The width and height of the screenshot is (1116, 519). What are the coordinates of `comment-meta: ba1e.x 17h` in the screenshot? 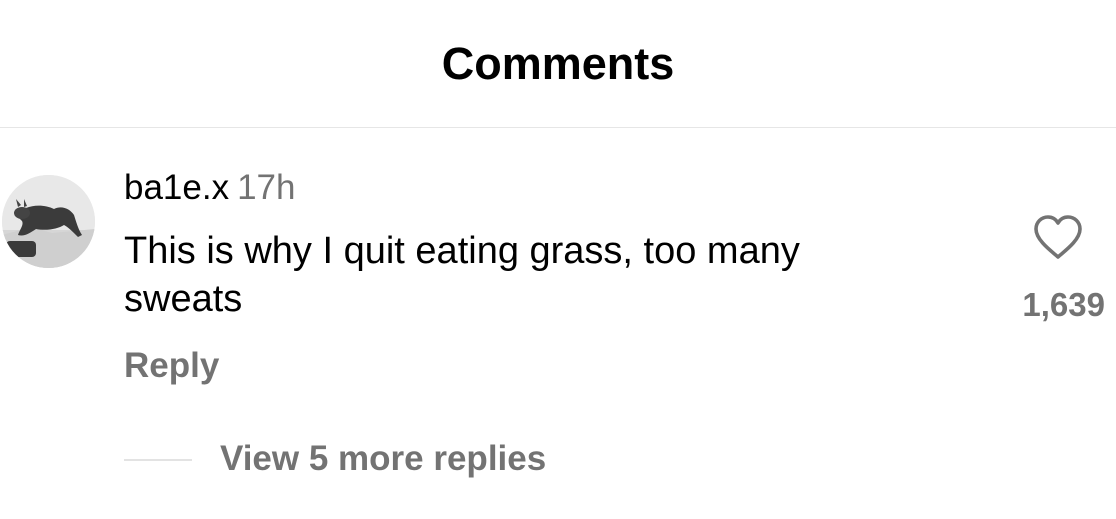 It's located at (210, 188).